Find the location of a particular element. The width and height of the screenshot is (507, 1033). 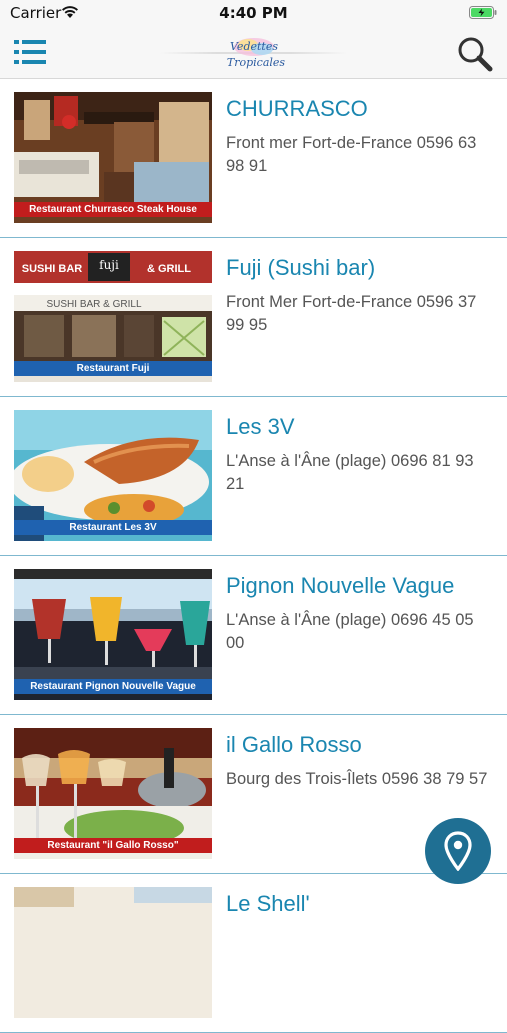

restaurant-name: CHURRASCO is located at coordinates (297, 108).